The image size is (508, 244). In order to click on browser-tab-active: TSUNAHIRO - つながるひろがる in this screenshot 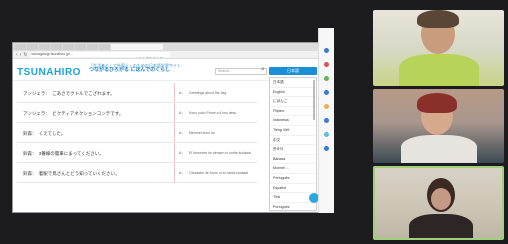, I will do `click(137, 51)`.